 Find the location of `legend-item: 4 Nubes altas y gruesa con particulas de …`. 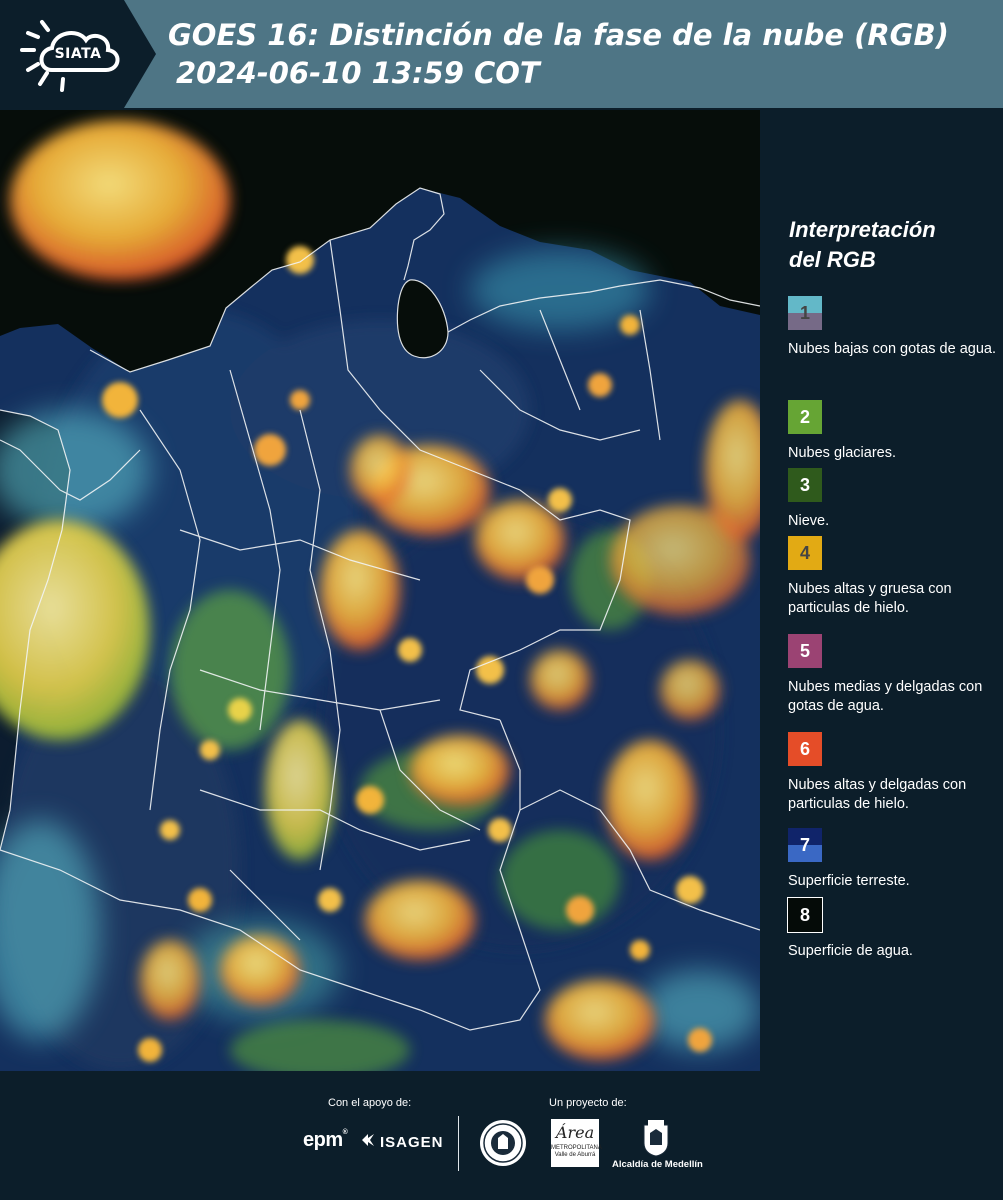

legend-item: 4 Nubes altas y gruesa con particulas de … is located at coordinates (894, 577).